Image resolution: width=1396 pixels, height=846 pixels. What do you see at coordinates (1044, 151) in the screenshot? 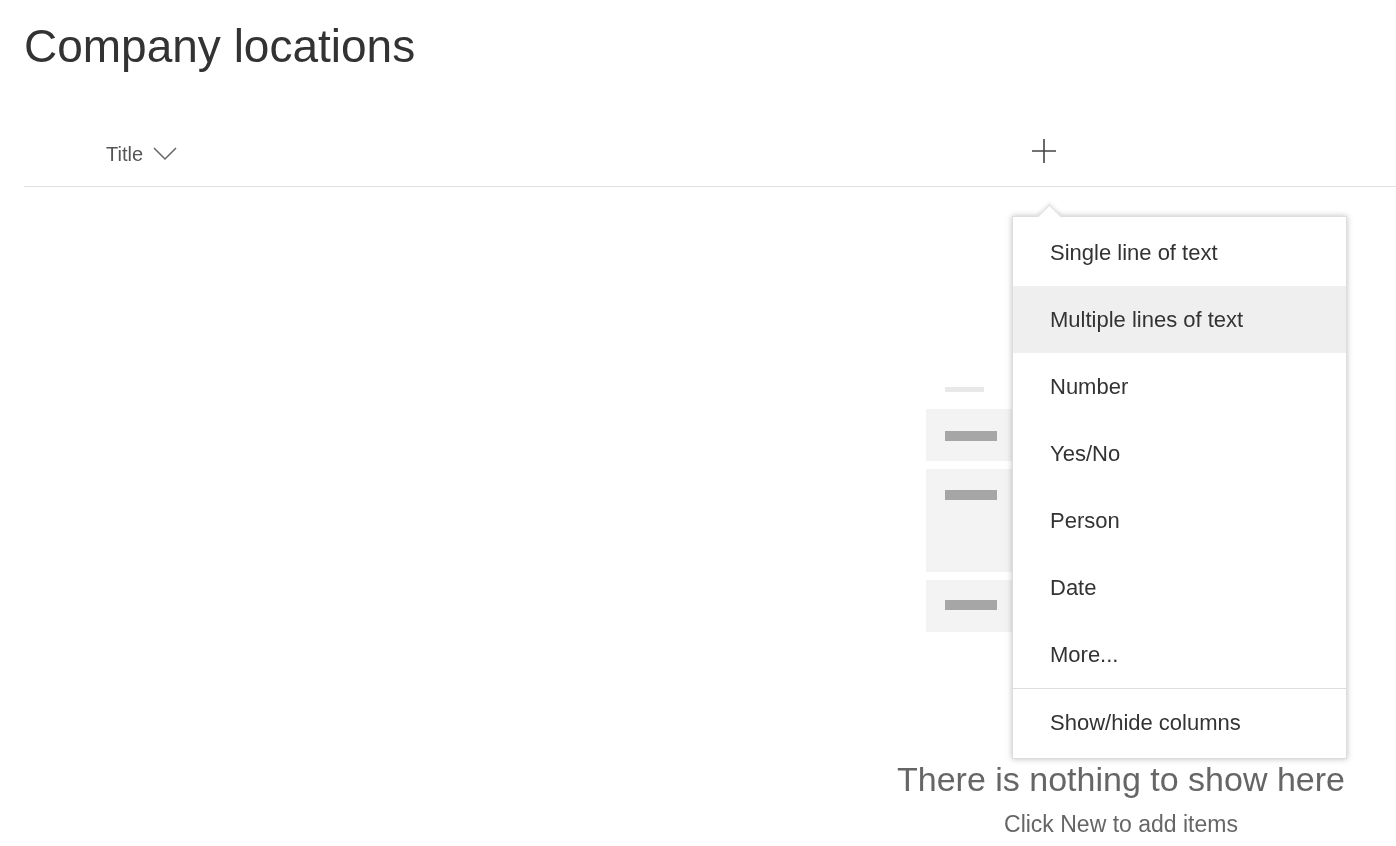
I see `add-column-icon` at bounding box center [1044, 151].